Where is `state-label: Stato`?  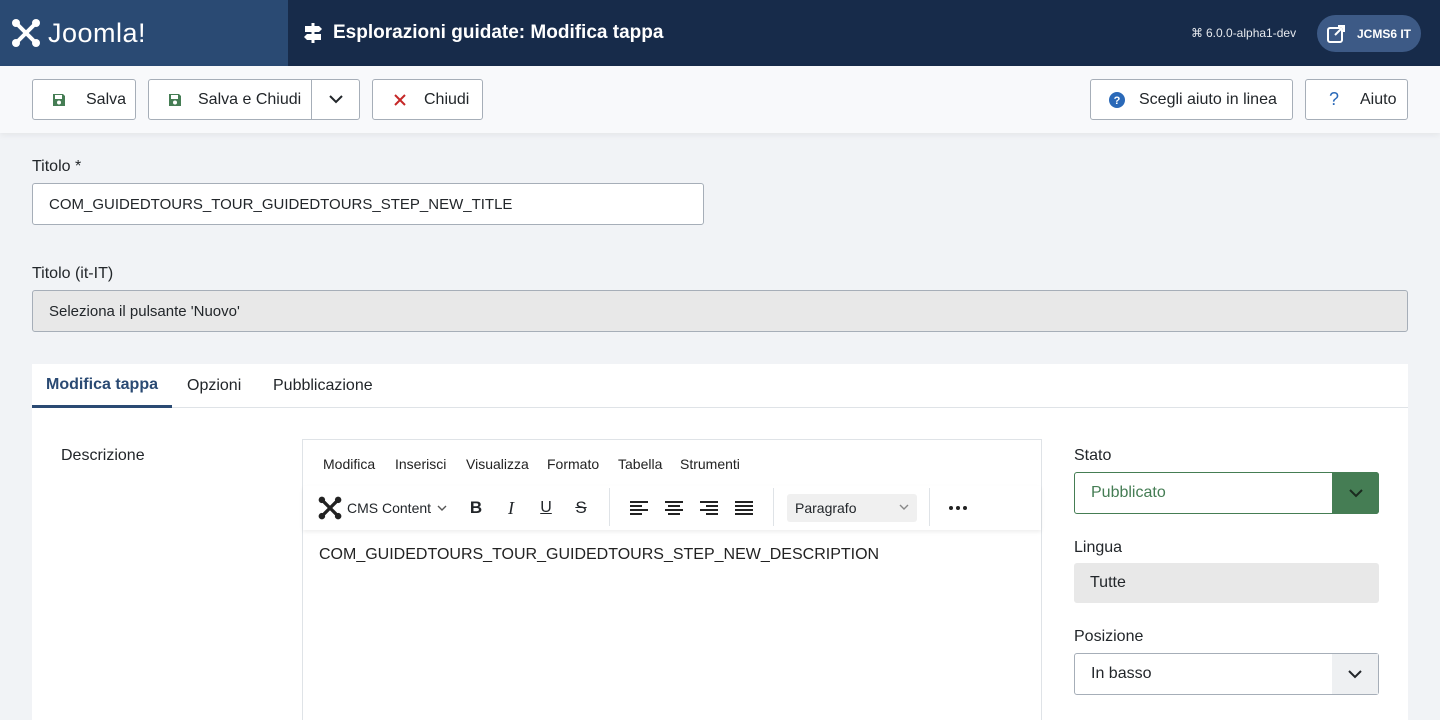
state-label: Stato is located at coordinates (1093, 455).